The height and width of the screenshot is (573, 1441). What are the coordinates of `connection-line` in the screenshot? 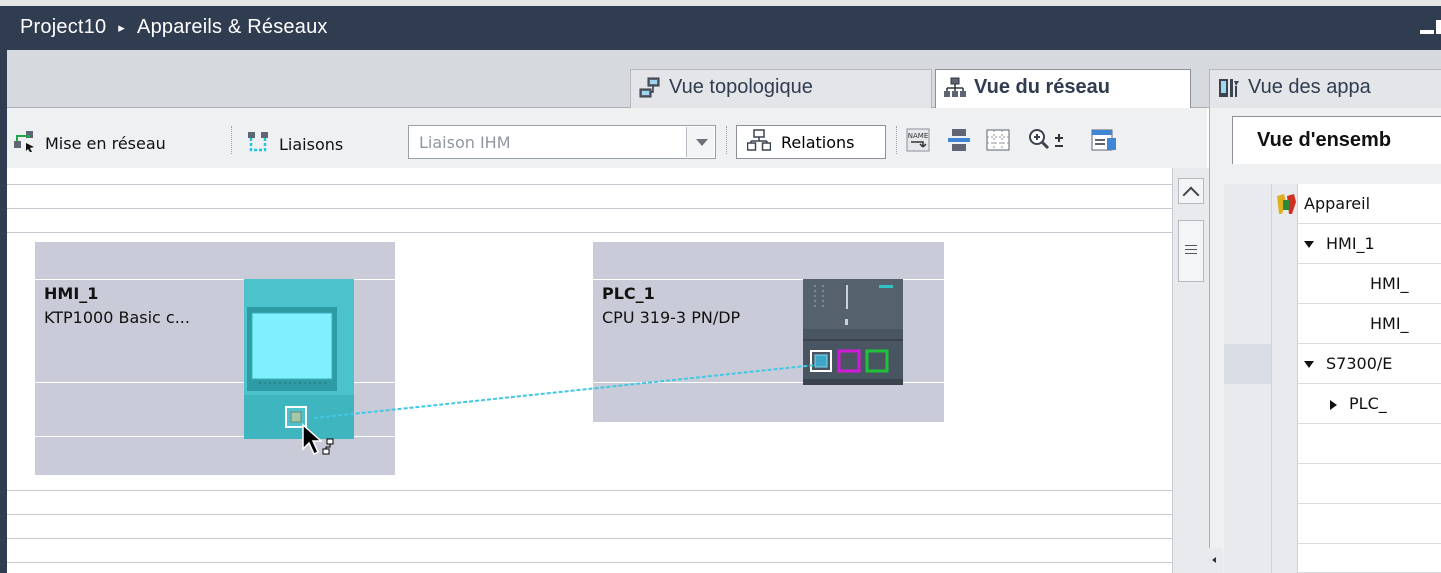 It's located at (564, 391).